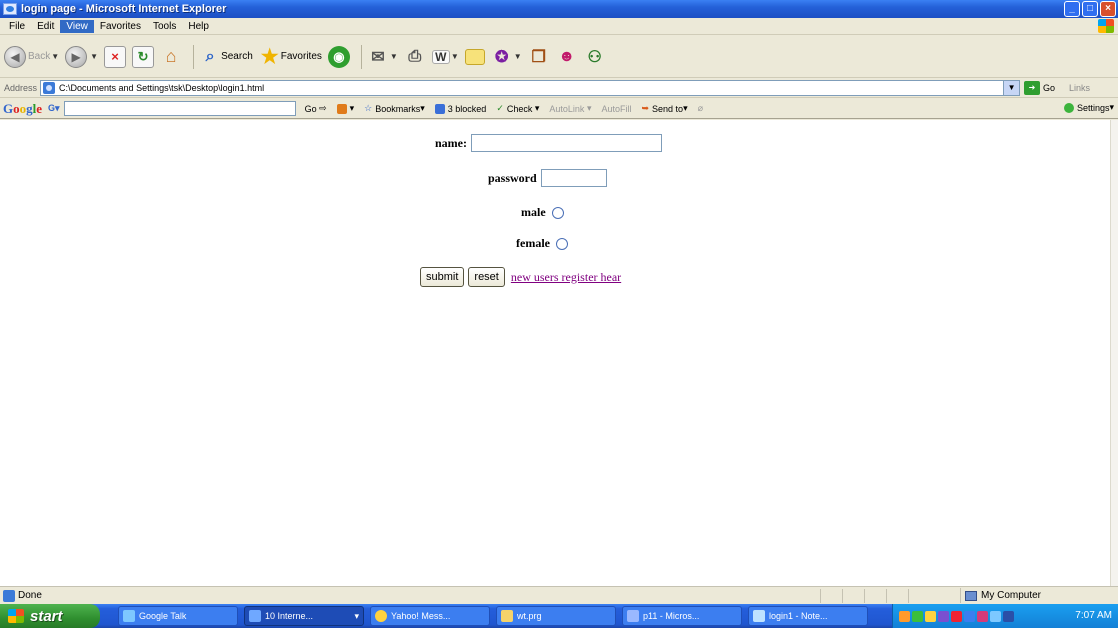 The height and width of the screenshot is (628, 1118). Describe the element at coordinates (556, 616) in the screenshot. I see `taskbar-item-folder: wt.prg` at that location.